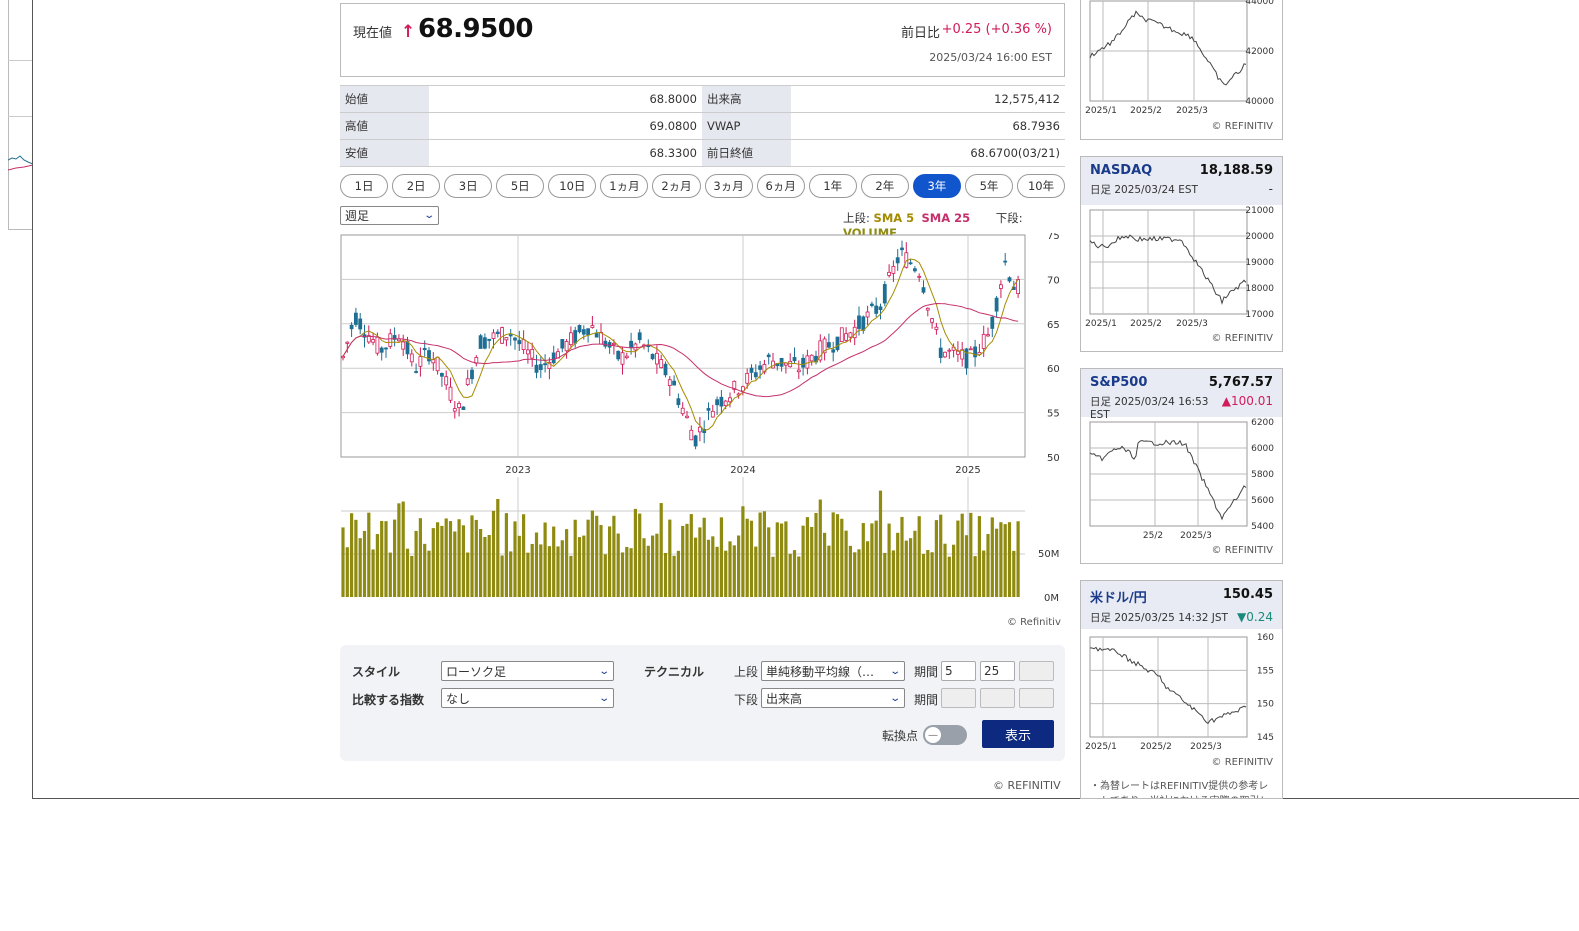  What do you see at coordinates (945, 735) in the screenshot?
I see `pivot-toggle: —` at bounding box center [945, 735].